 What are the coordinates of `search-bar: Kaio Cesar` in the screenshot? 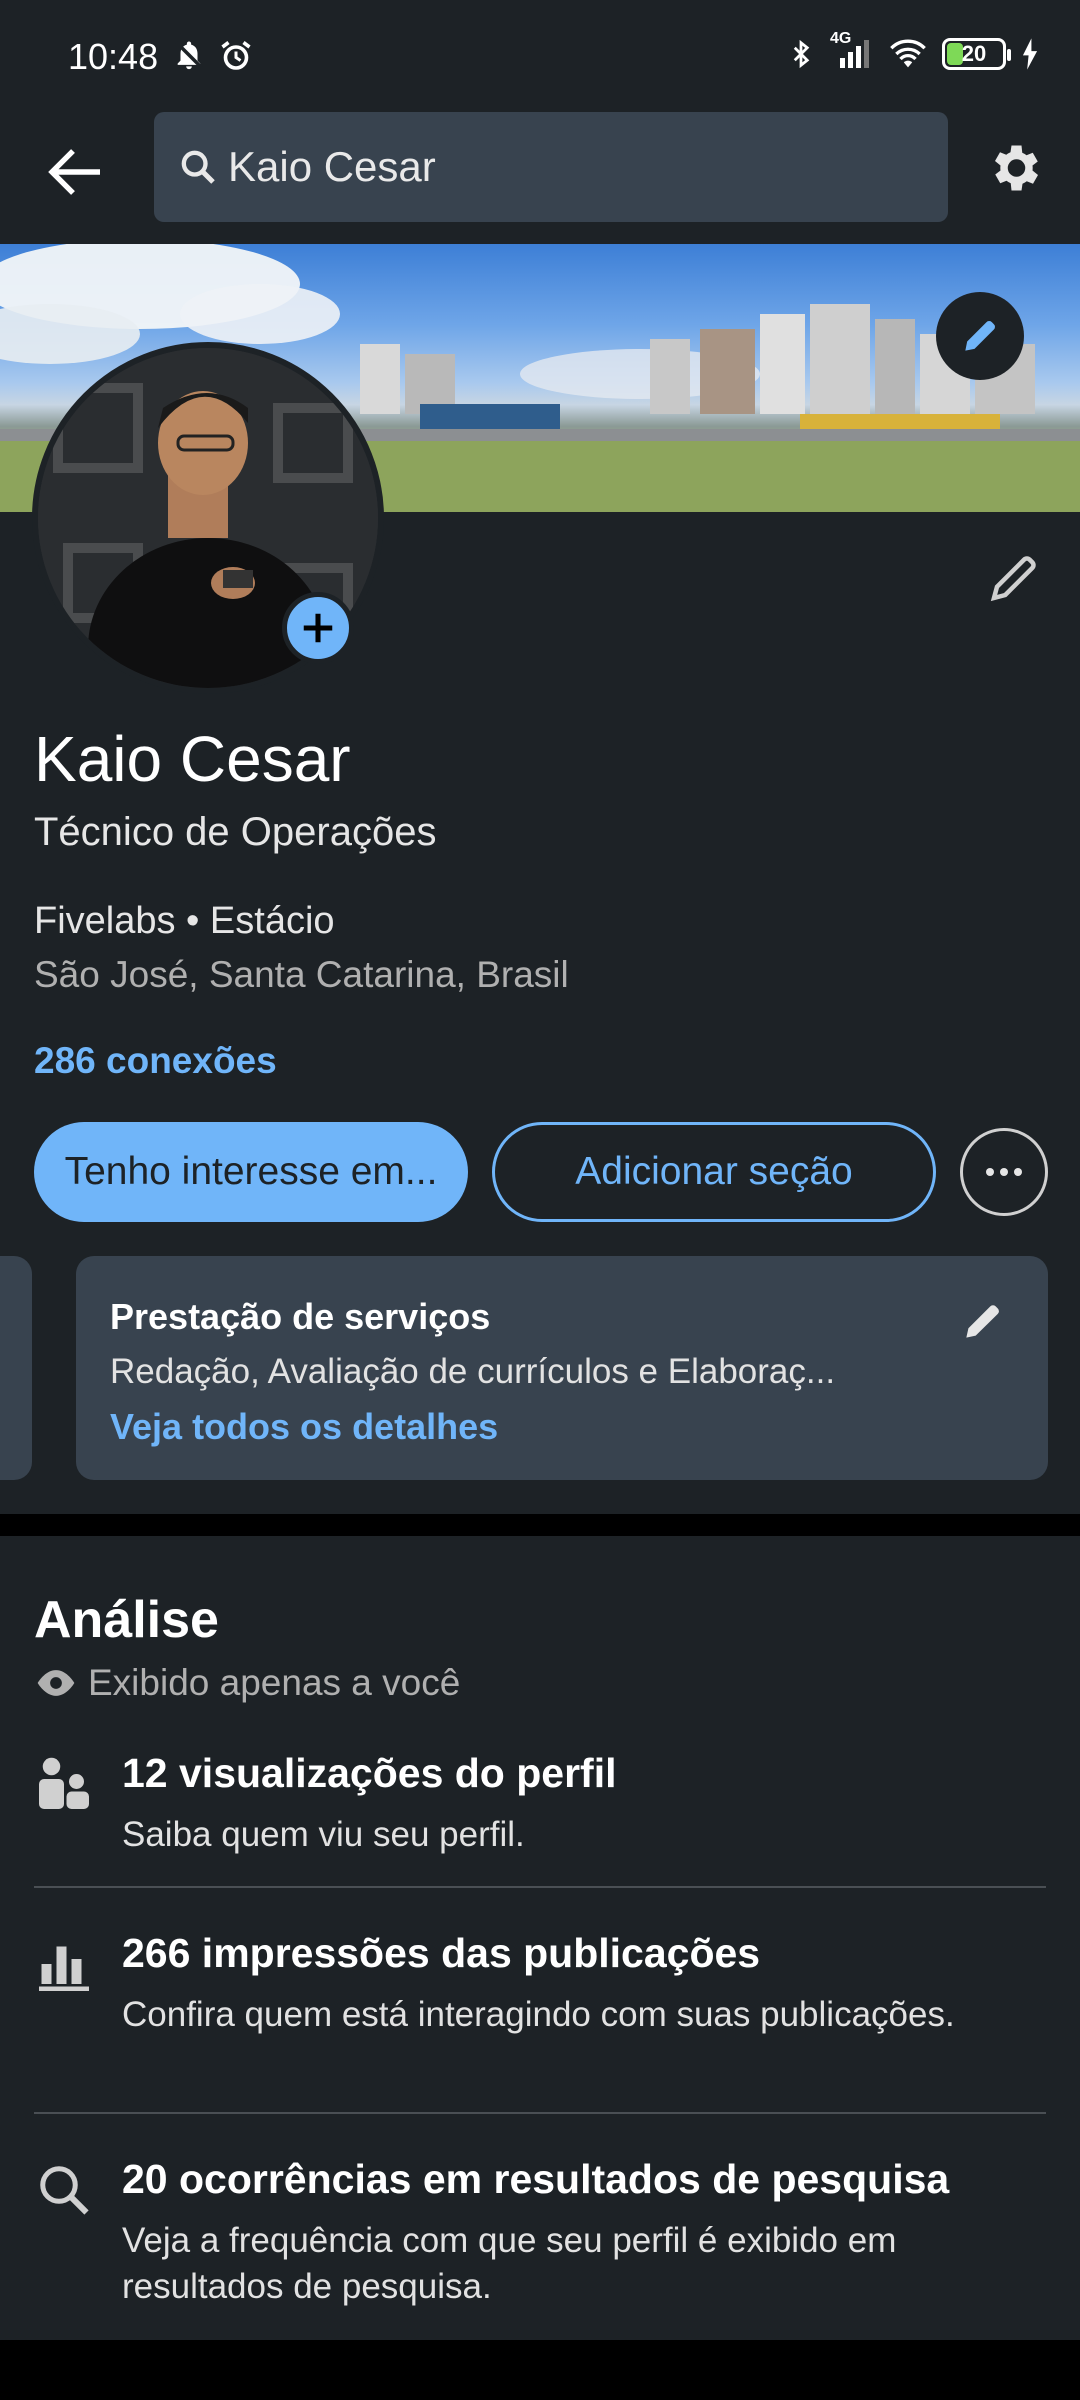 It's located at (551, 167).